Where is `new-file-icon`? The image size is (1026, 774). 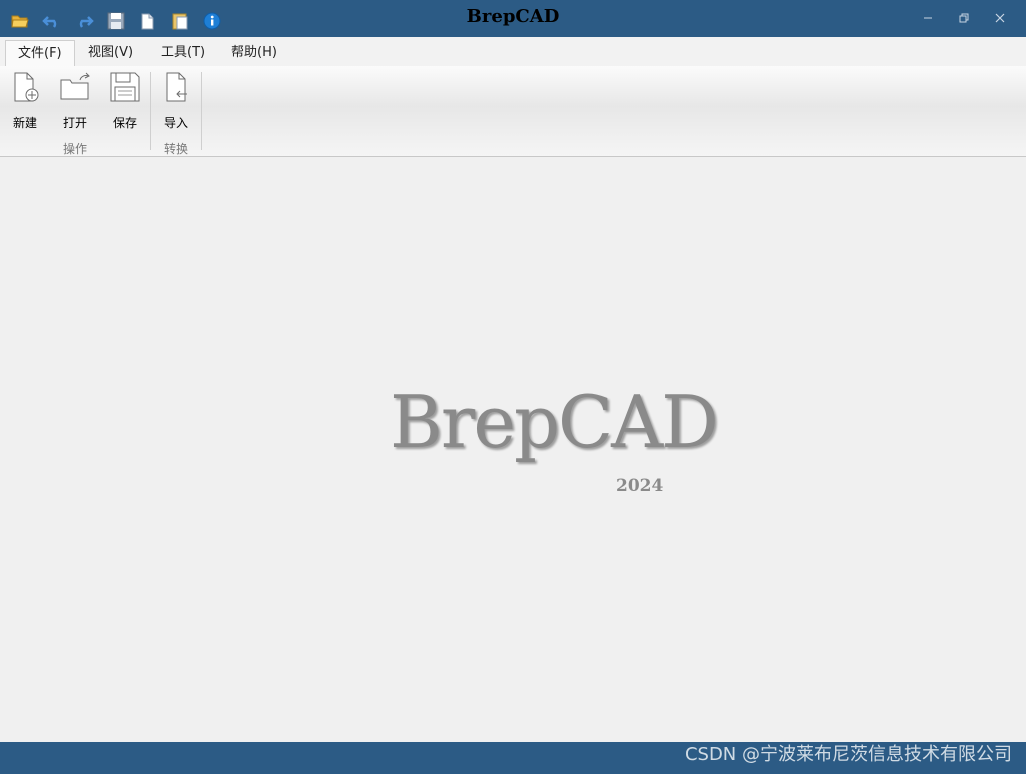
new-file-icon is located at coordinates (26, 87).